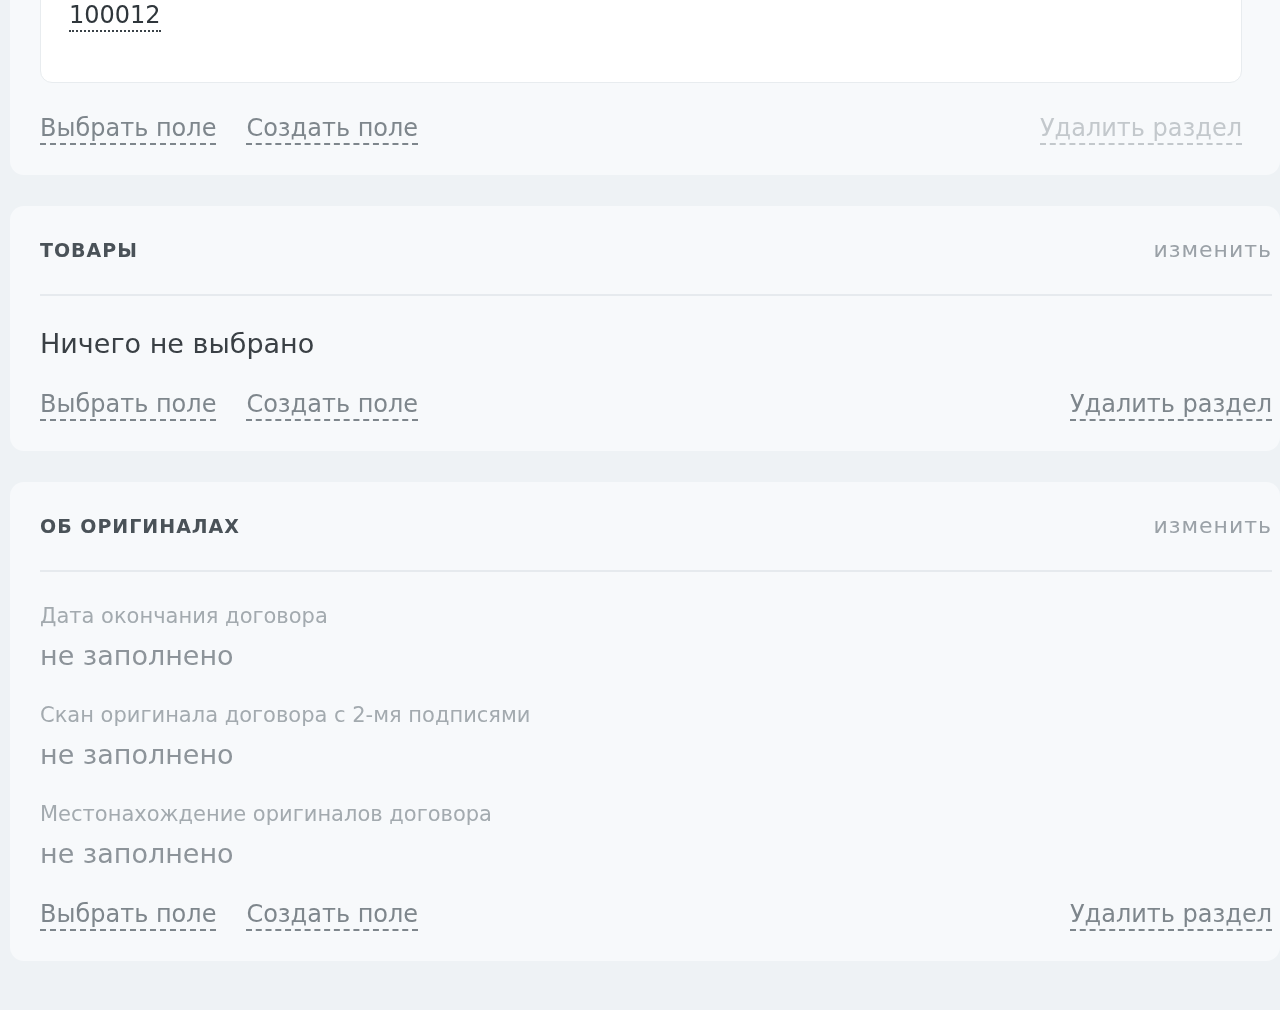  Describe the element at coordinates (115, 16) in the screenshot. I see `field-value-link: 100012` at that location.